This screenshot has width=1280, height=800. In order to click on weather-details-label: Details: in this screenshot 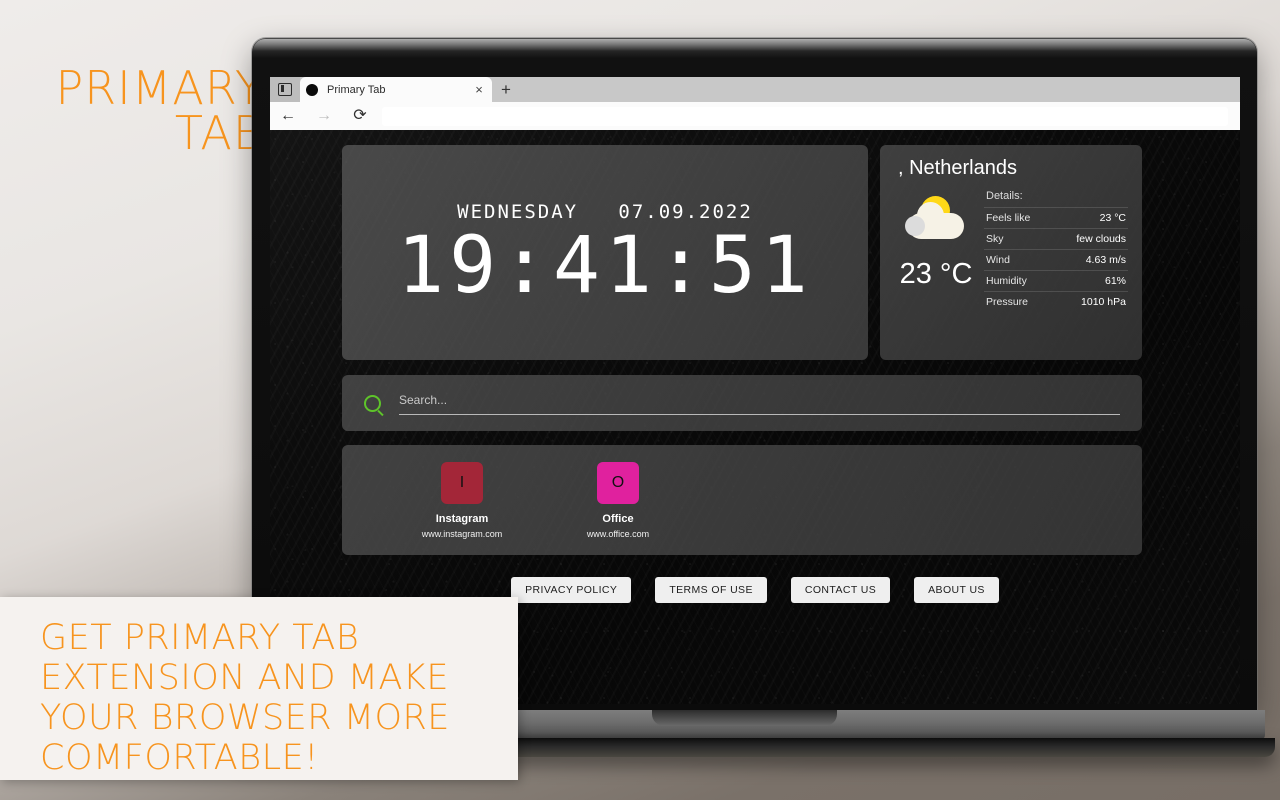, I will do `click(1004, 196)`.